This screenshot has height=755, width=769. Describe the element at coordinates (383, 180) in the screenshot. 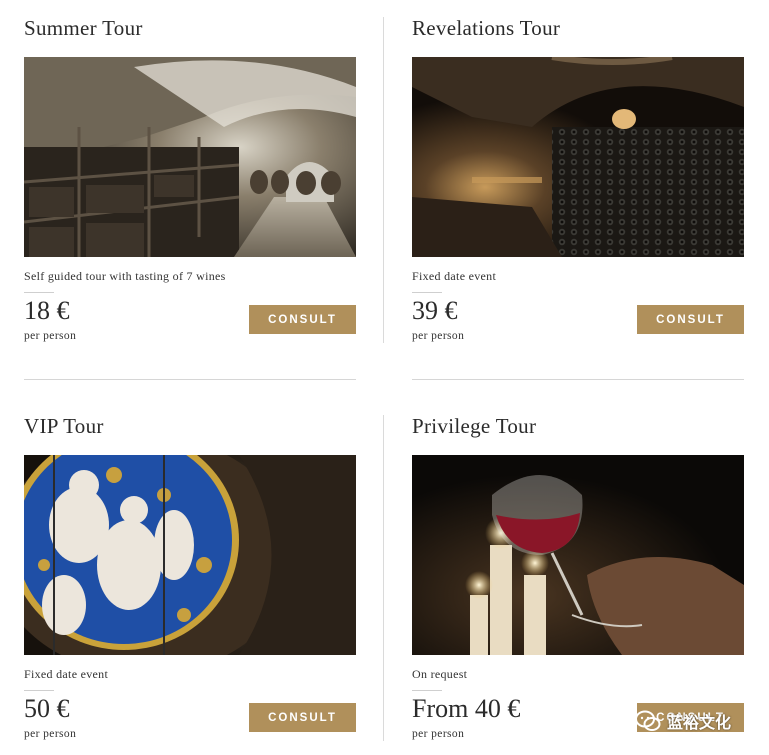

I see `column-divider-top` at that location.